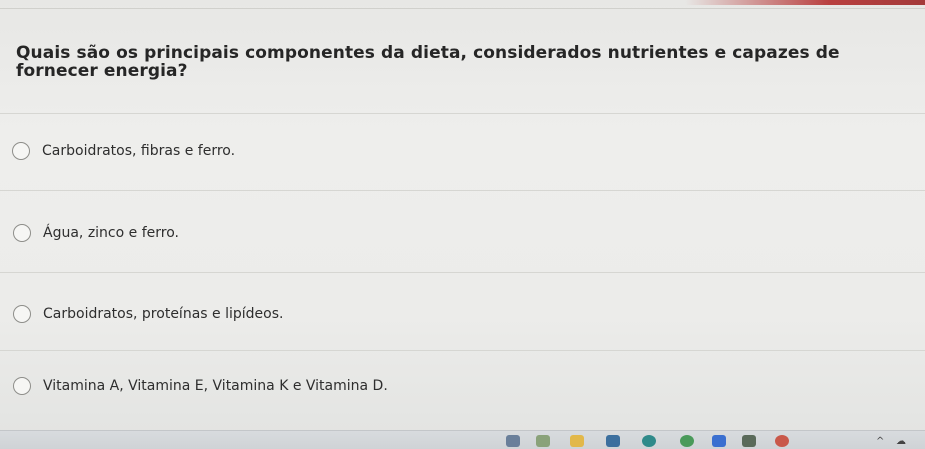  I want to click on answer-option-3: Carboidratos, proteínas e lipídeos., so click(148, 314).